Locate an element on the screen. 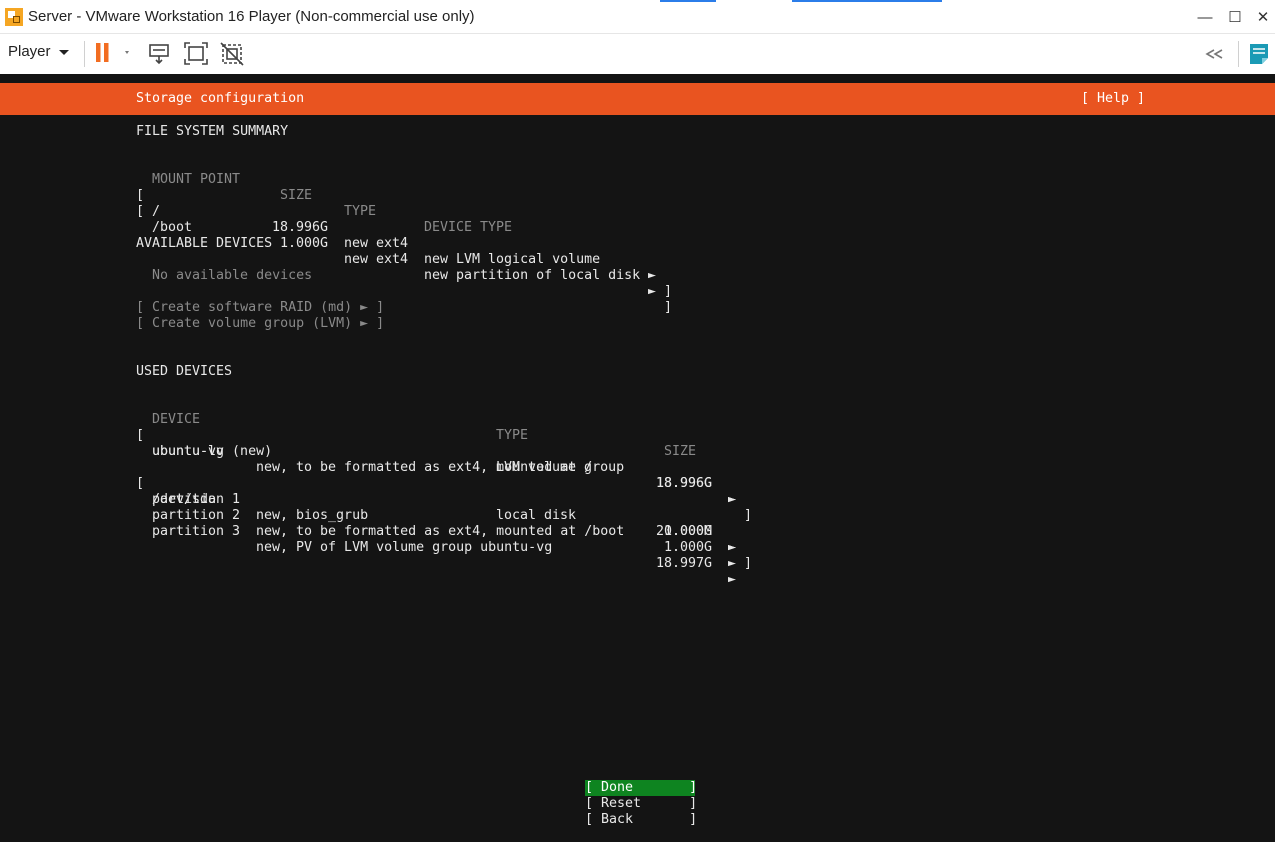  collapse-toolbar-button is located at coordinates (1216, 54).